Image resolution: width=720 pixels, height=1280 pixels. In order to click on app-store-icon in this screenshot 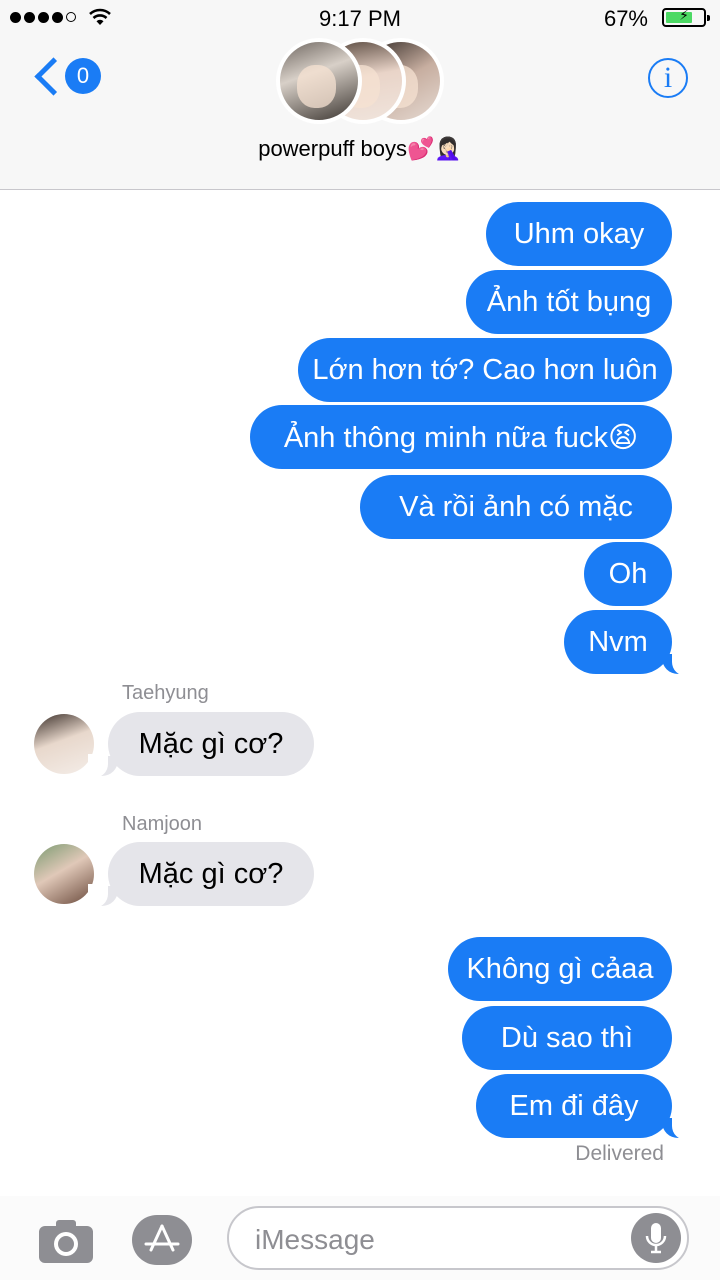, I will do `click(162, 1240)`.